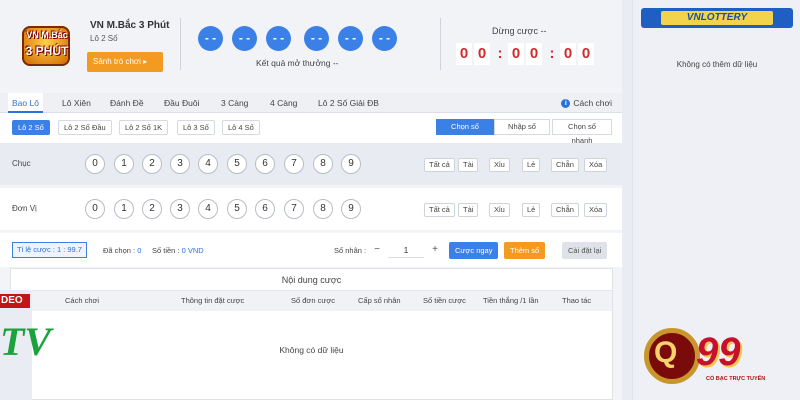  I want to click on howto-link: i Cách chơi, so click(586, 103).